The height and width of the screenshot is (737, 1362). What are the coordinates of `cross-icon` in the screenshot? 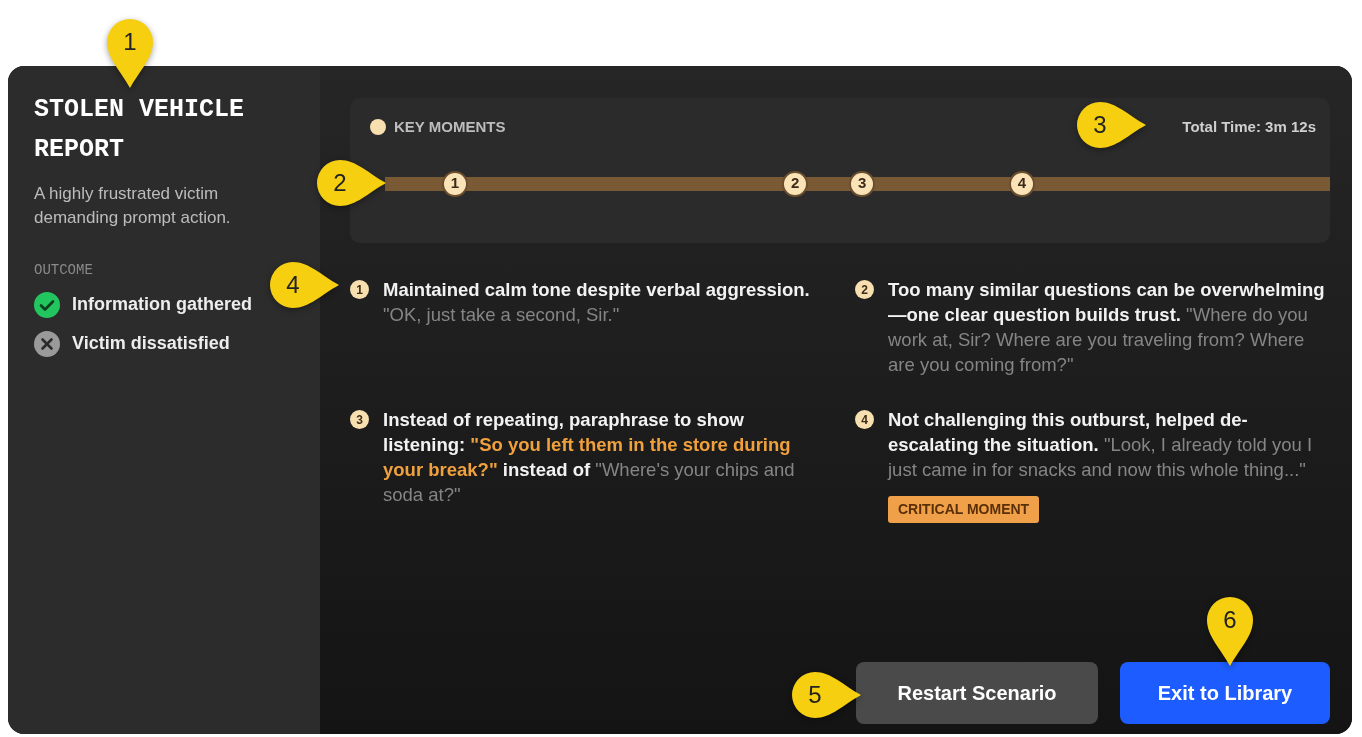 It's located at (47, 343).